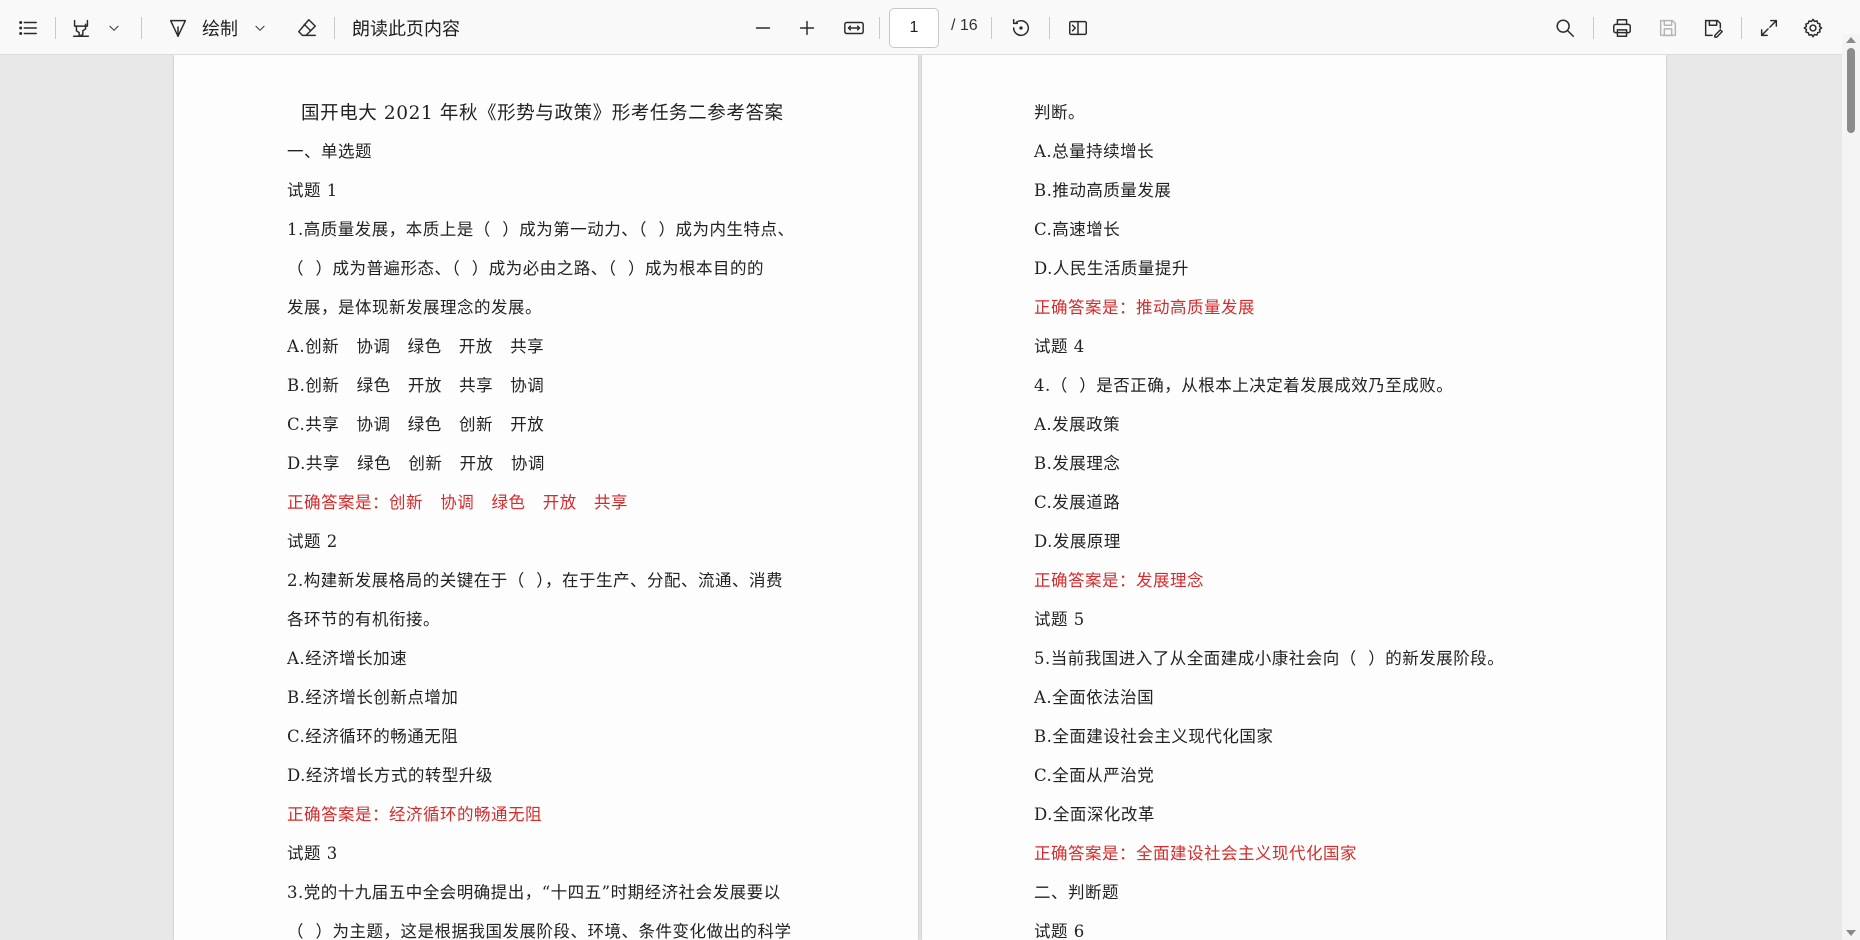 This screenshot has height=940, width=1860. I want to click on text-line: C.发展道路, so click(1077, 502).